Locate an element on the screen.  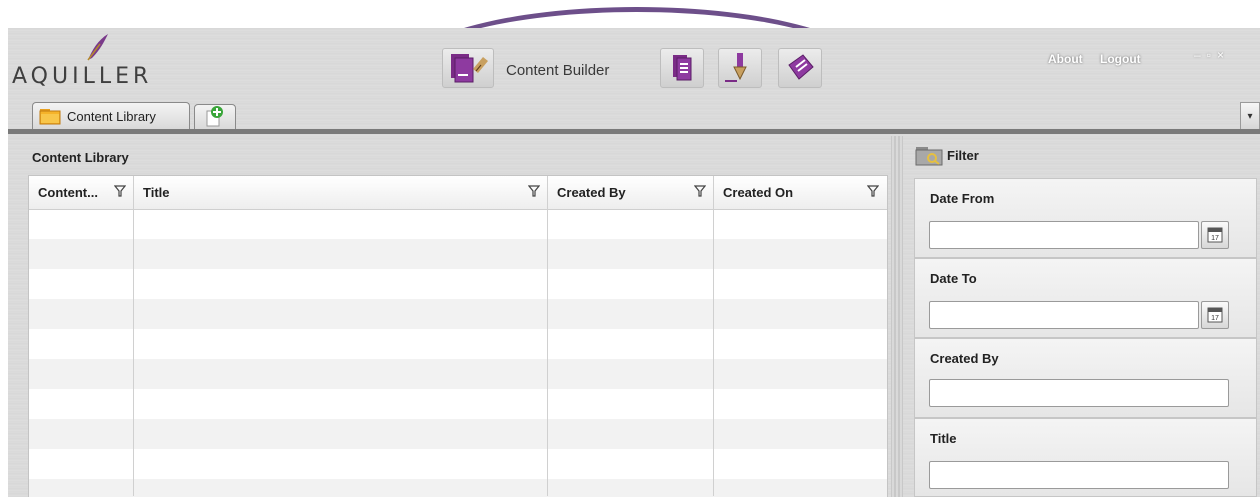
date-from-input is located at coordinates (1064, 235).